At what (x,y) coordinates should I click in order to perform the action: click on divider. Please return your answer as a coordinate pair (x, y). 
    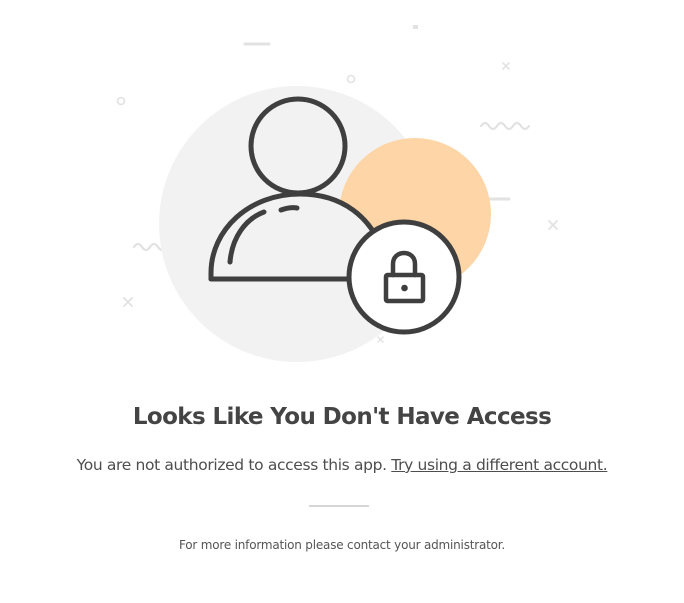
    Looking at the image, I should click on (339, 506).